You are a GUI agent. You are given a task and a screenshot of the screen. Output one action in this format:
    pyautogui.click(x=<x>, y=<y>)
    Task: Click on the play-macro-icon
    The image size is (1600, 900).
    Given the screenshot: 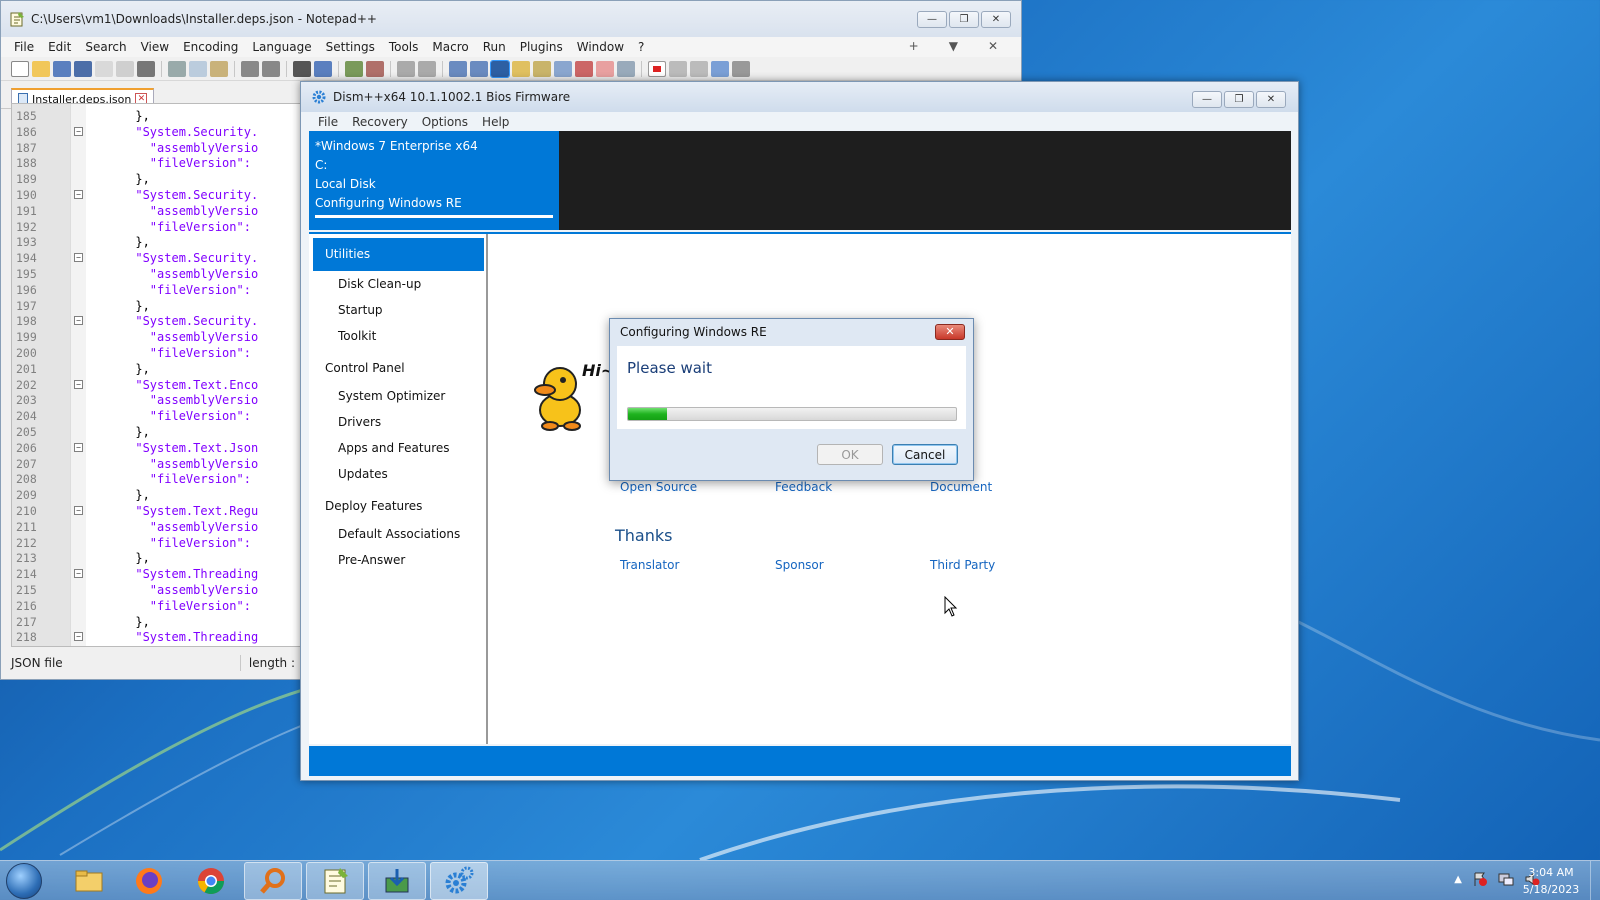 What is the action you would take?
    pyautogui.click(x=699, y=68)
    